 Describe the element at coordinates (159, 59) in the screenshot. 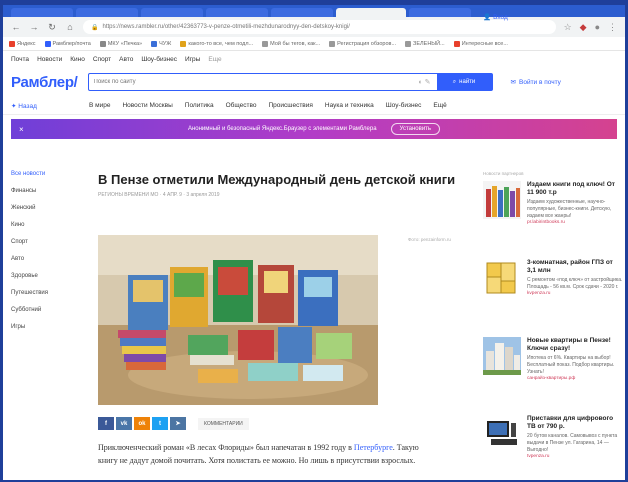

I see `topnav-showbiz: Шоу-бизнес` at that location.